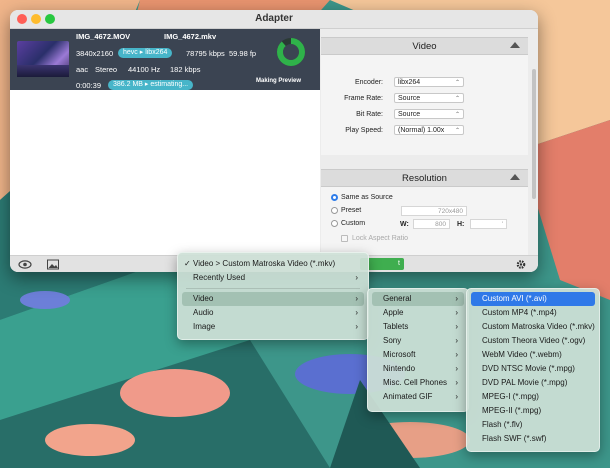 This screenshot has height=468, width=610. I want to click on menu-item-current-format: ✓ Video > Custom Matroska Video (*.mkv), so click(273, 264).